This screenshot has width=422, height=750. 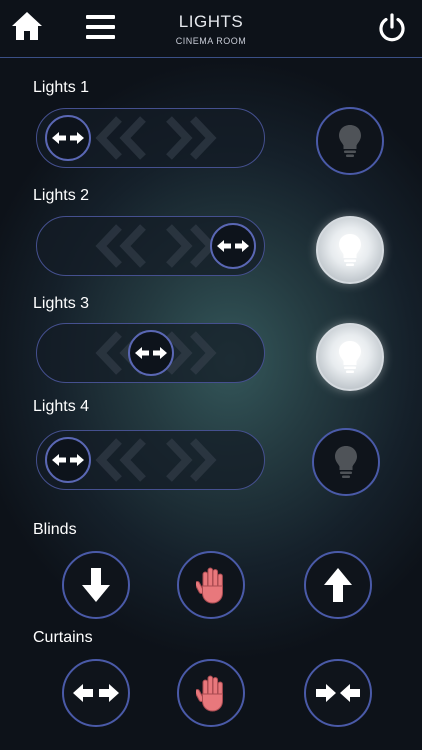 I want to click on lights-1-dimmer, so click(x=150, y=138).